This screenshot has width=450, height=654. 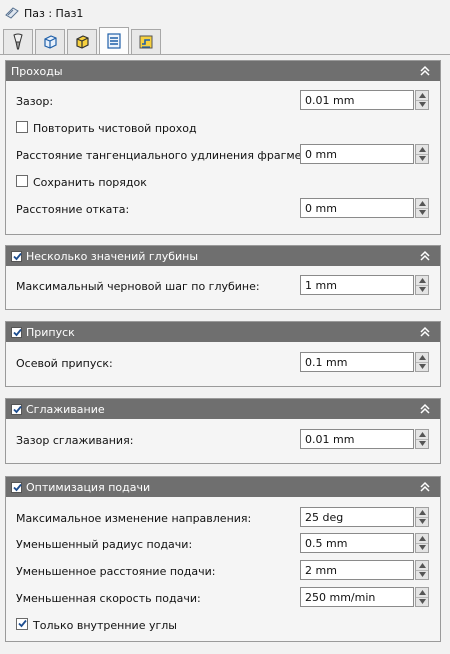 I want to click on keep-order-row: Сохранить порядок, so click(x=223, y=182).